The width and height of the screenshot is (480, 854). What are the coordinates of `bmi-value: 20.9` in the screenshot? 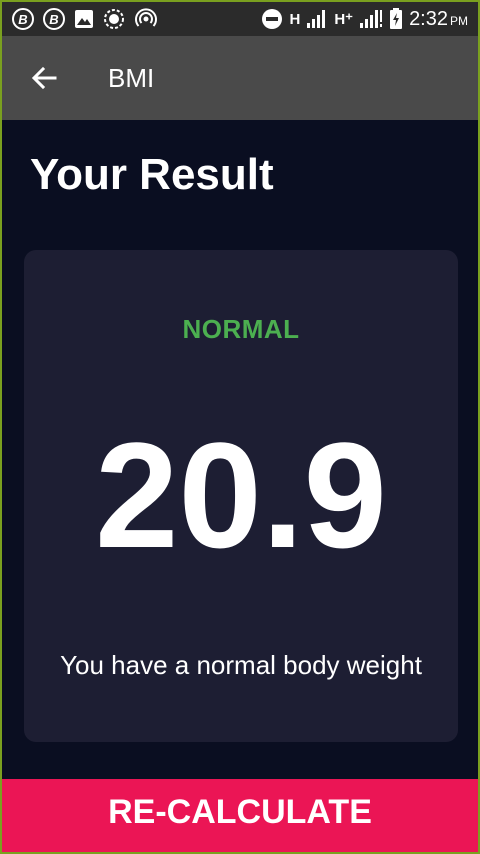 It's located at (241, 495).